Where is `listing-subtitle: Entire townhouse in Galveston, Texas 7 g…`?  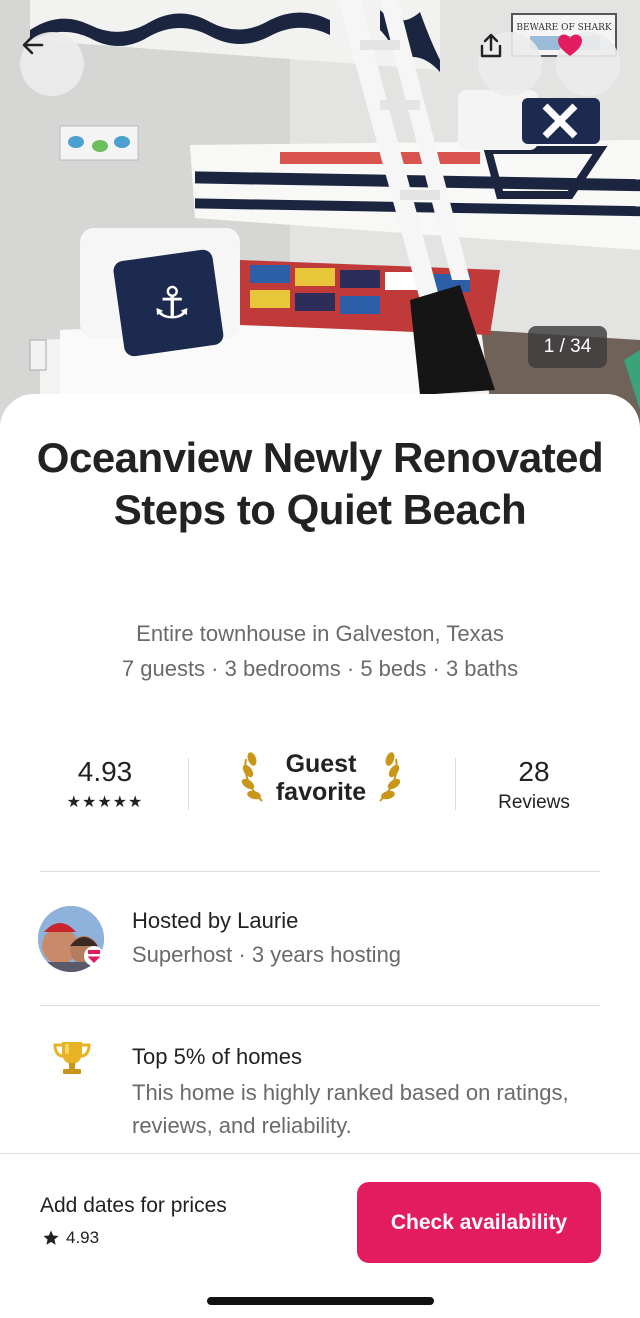 listing-subtitle: Entire townhouse in Galveston, Texas 7 g… is located at coordinates (320, 651).